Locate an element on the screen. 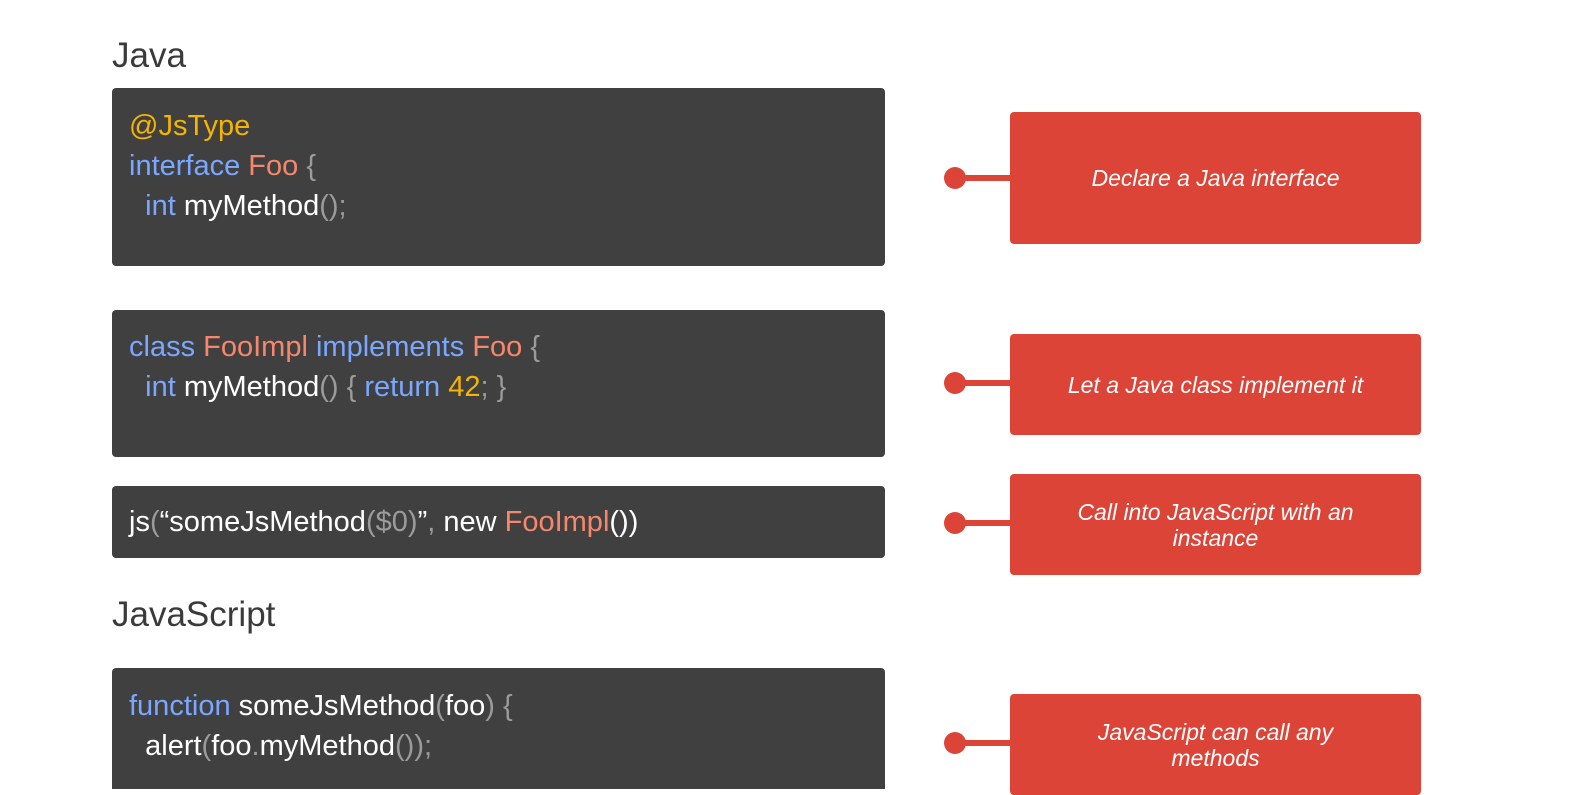  identifier-token: js is located at coordinates (139, 522).